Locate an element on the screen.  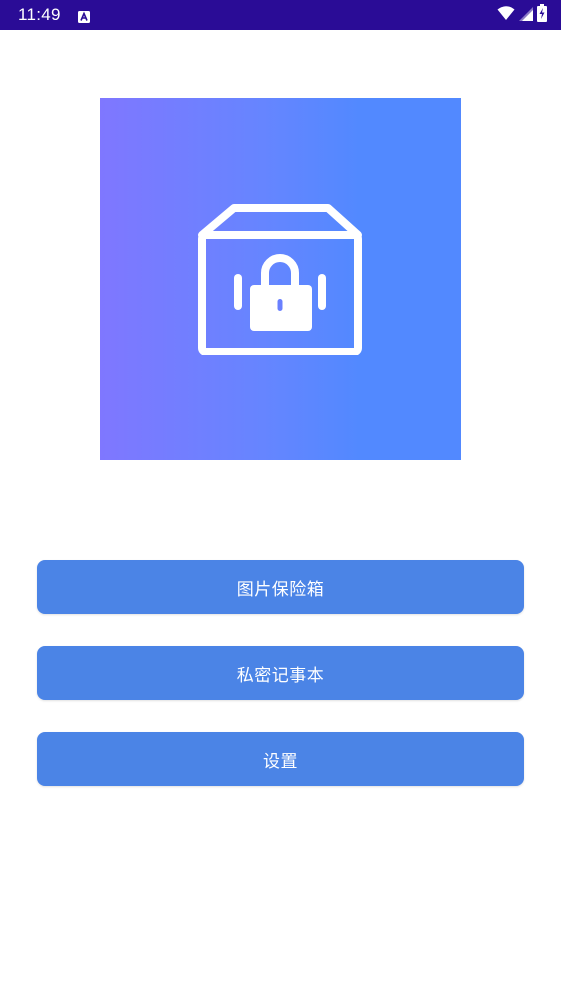
photo-vault-button: 图片保险箱 is located at coordinates (280, 587).